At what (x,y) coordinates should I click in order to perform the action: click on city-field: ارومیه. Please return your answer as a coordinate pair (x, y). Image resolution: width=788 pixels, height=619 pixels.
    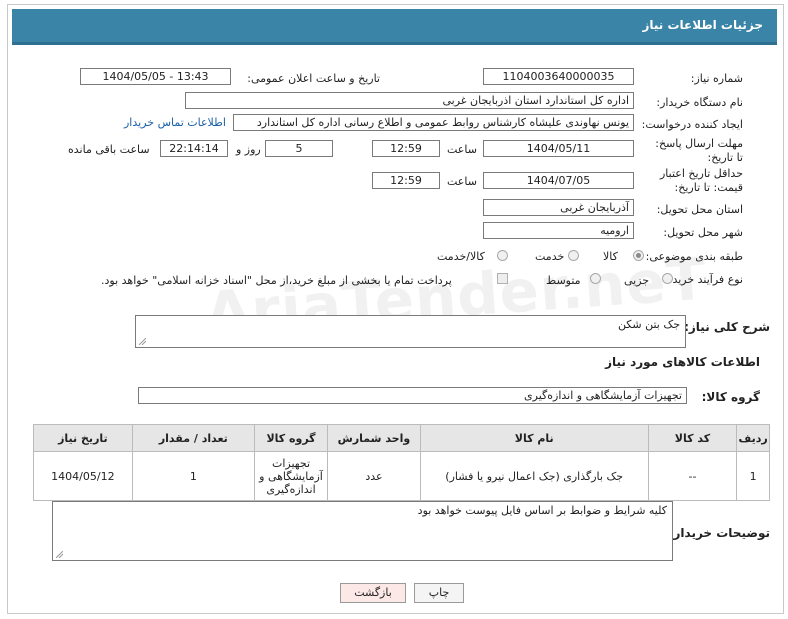
    Looking at the image, I should click on (558, 230).